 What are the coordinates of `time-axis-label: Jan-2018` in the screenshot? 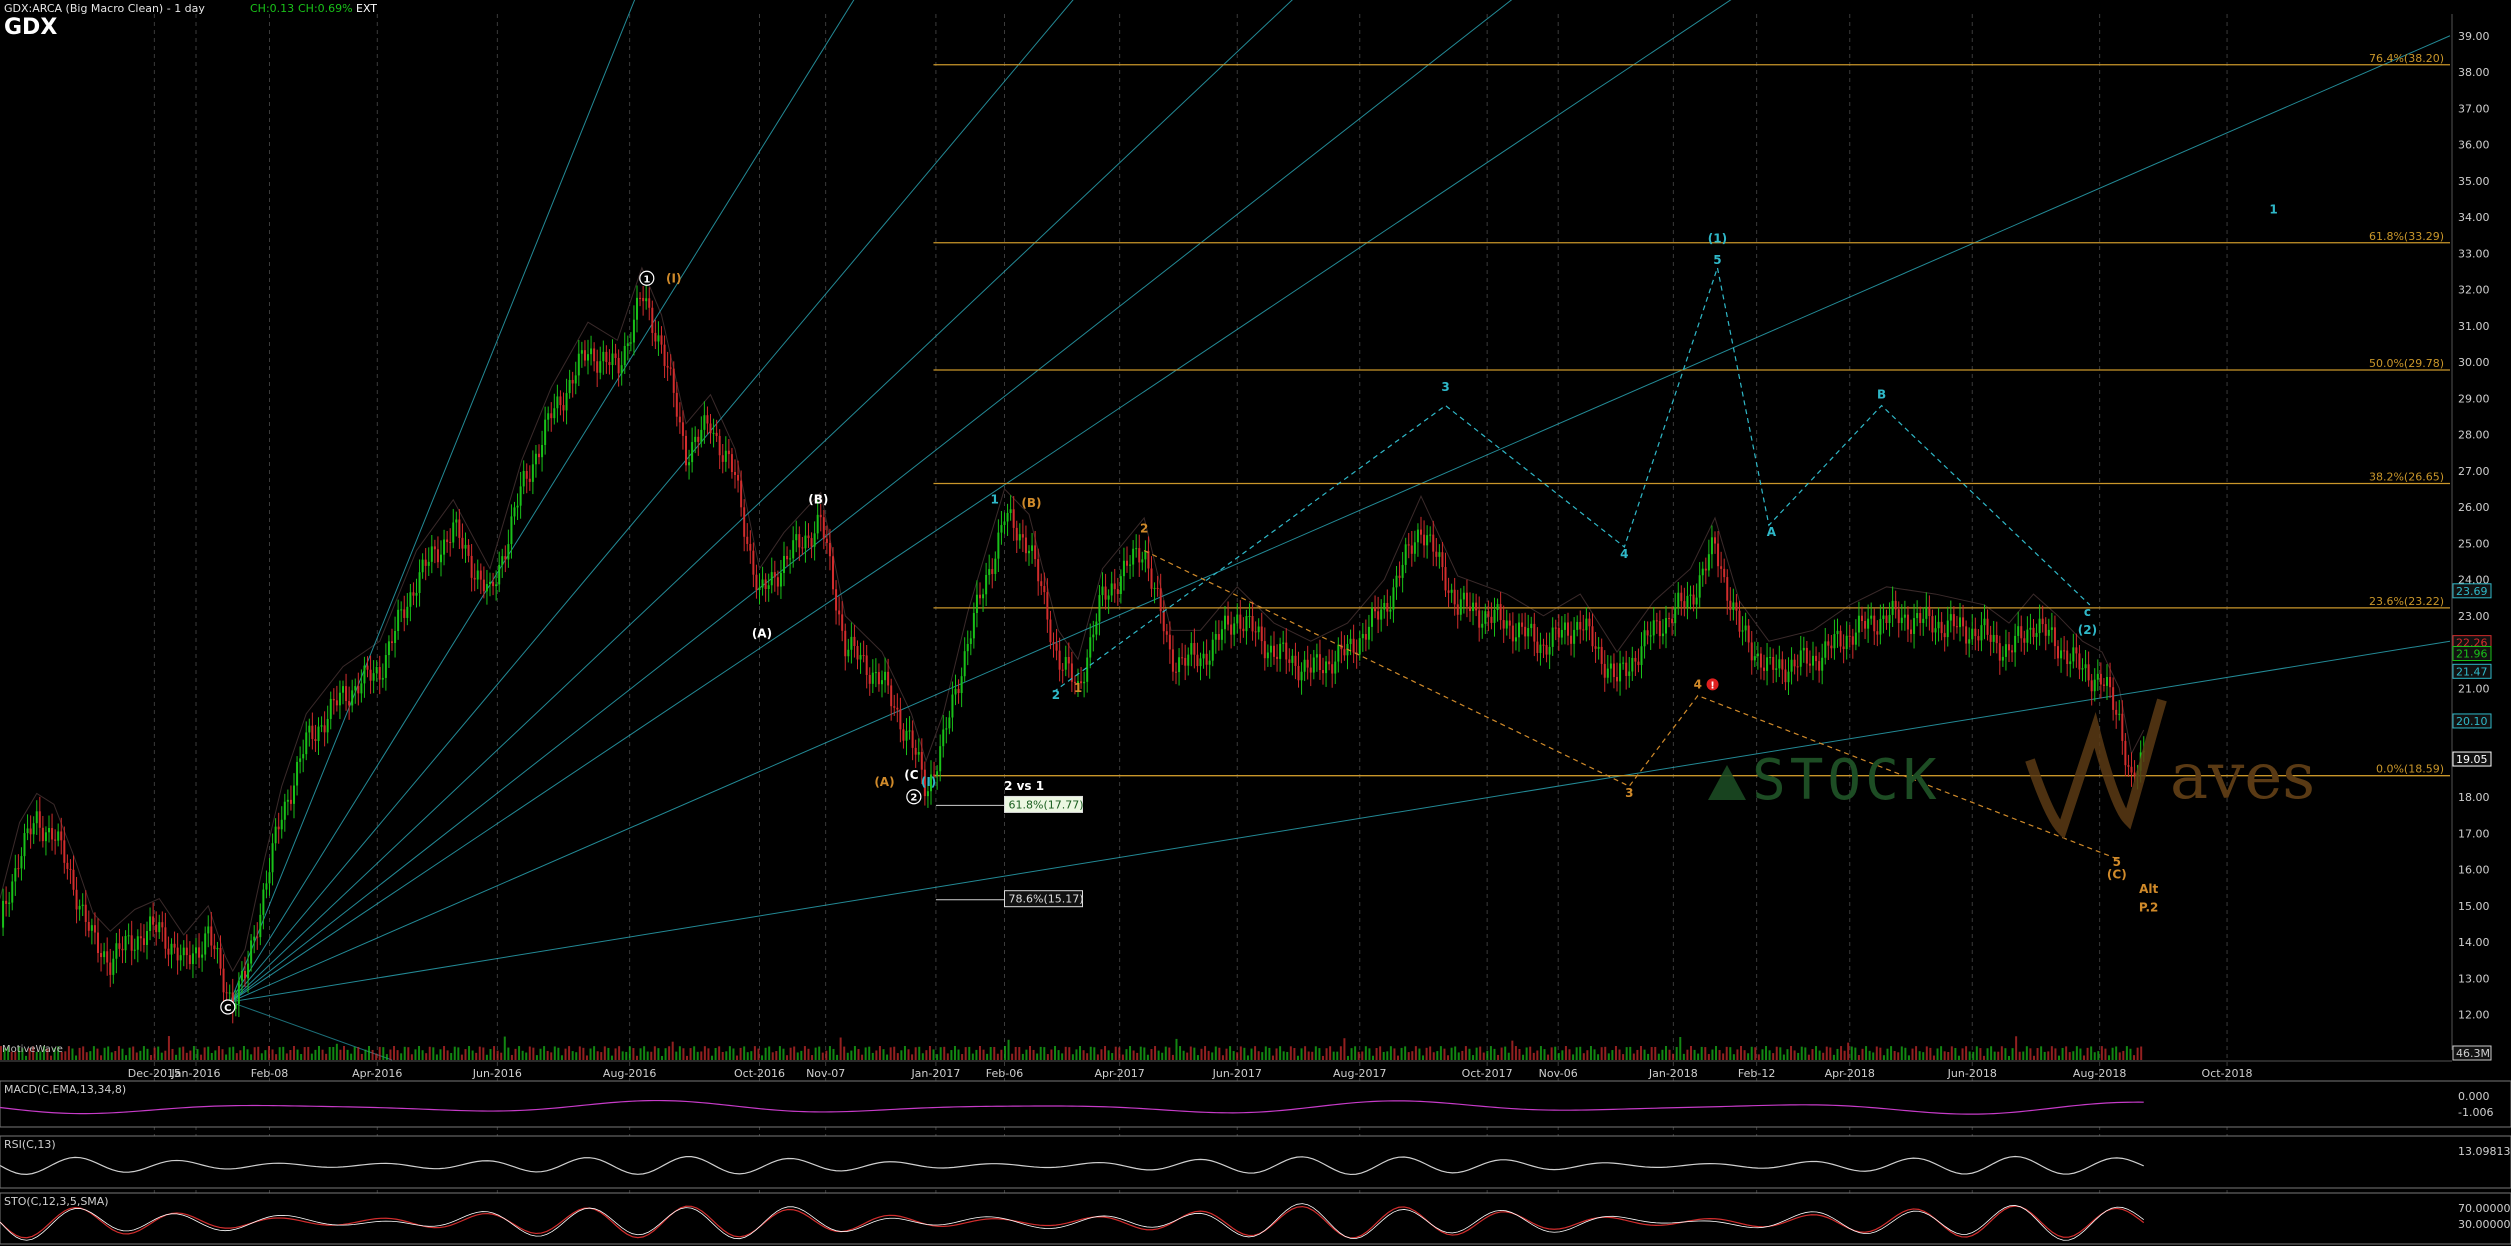 It's located at (1673, 1073).